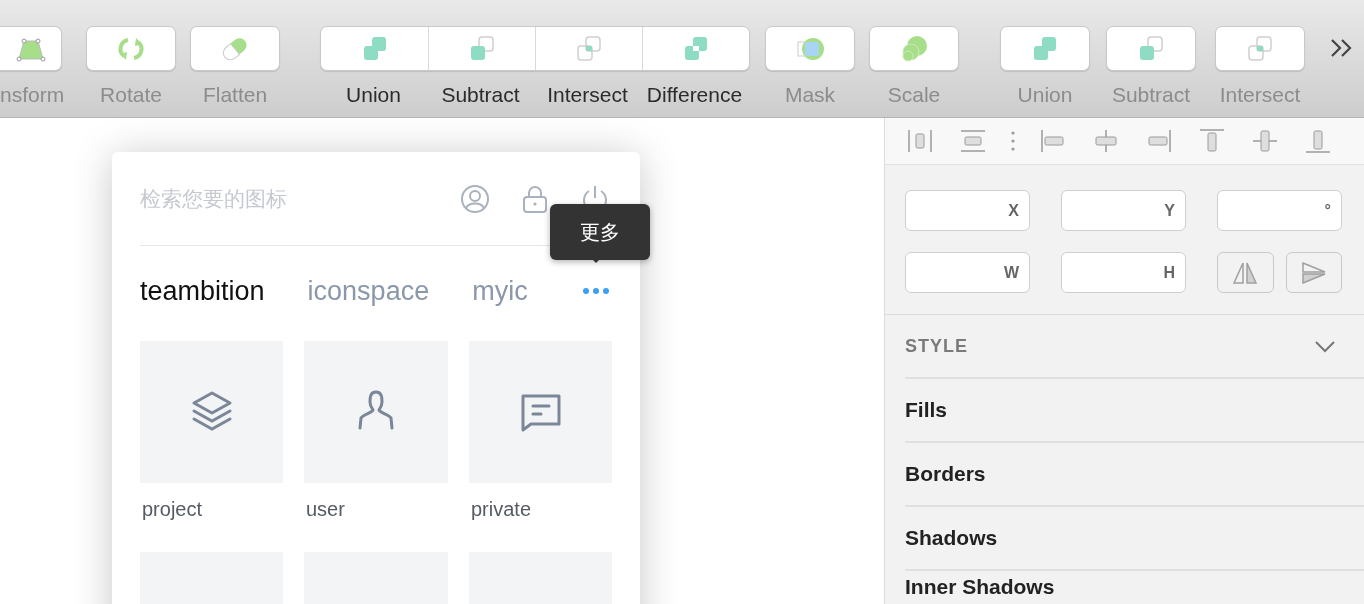 The image size is (1364, 604). Describe the element at coordinates (1013, 210) in the screenshot. I see `field-label: X` at that location.